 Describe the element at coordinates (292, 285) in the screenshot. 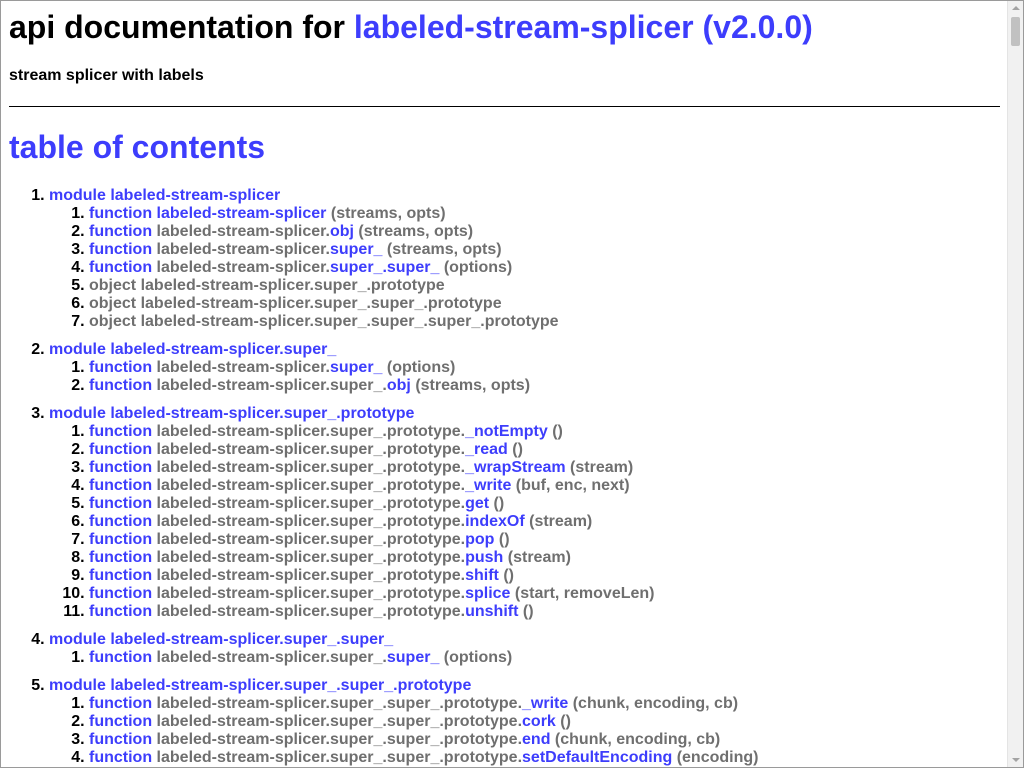

I see `member-namespace: labeled-stream-splicer.super_.prototype` at that location.